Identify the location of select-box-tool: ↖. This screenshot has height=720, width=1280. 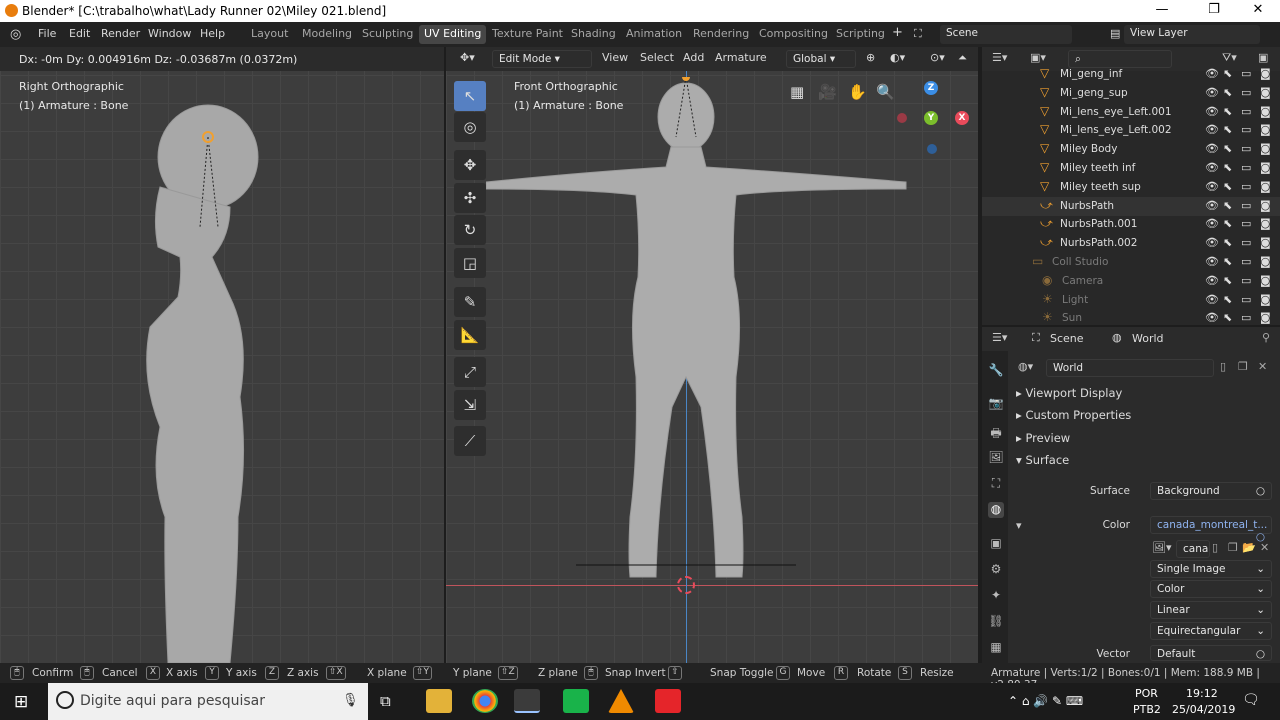
(470, 96).